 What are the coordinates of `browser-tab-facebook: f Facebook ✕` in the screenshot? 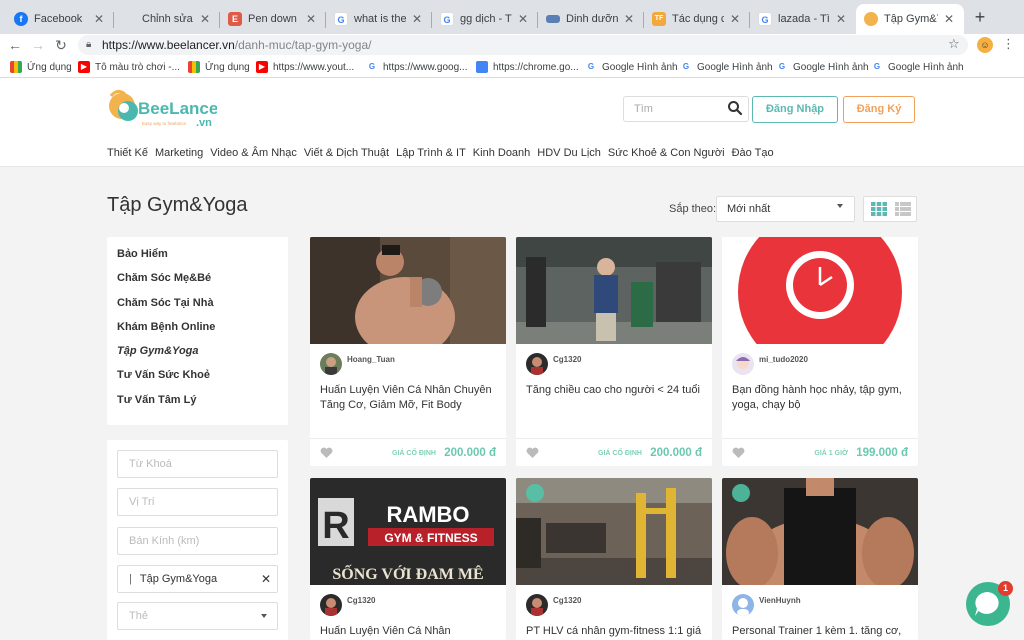 It's located at (60, 19).